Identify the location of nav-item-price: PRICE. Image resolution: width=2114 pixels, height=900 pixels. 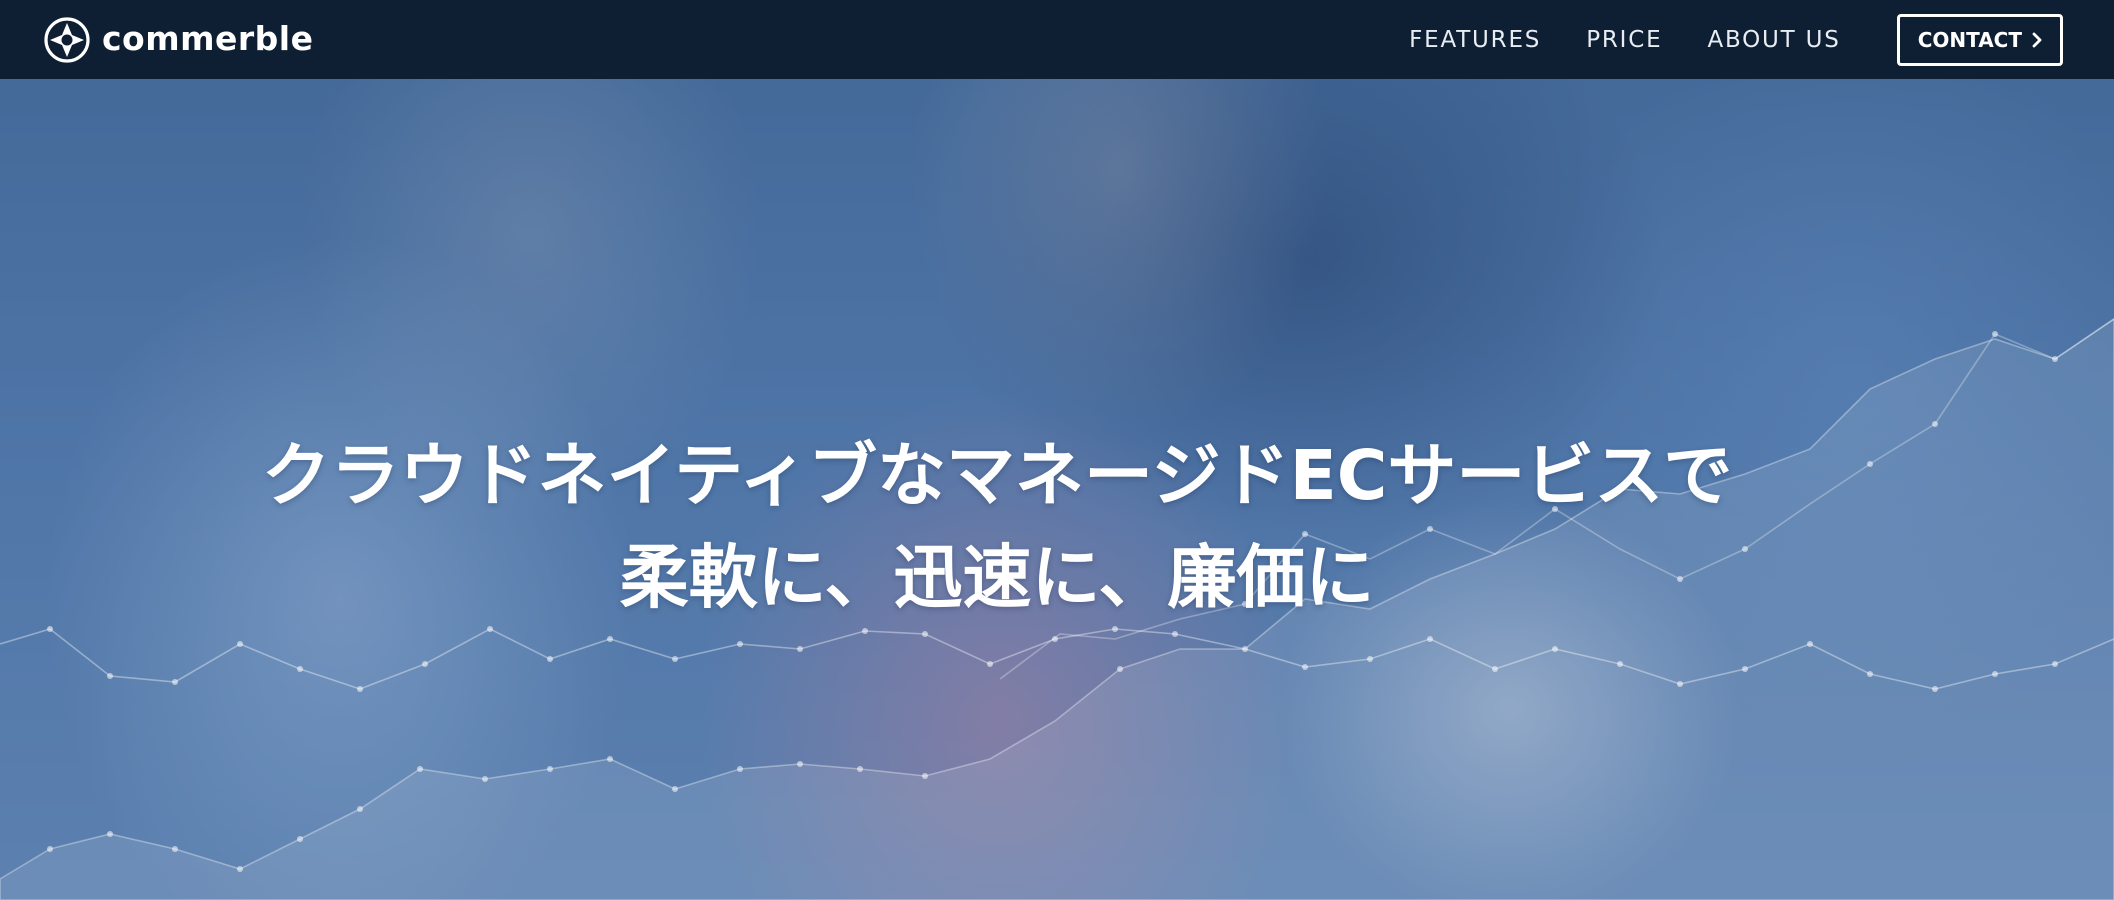
(1624, 40).